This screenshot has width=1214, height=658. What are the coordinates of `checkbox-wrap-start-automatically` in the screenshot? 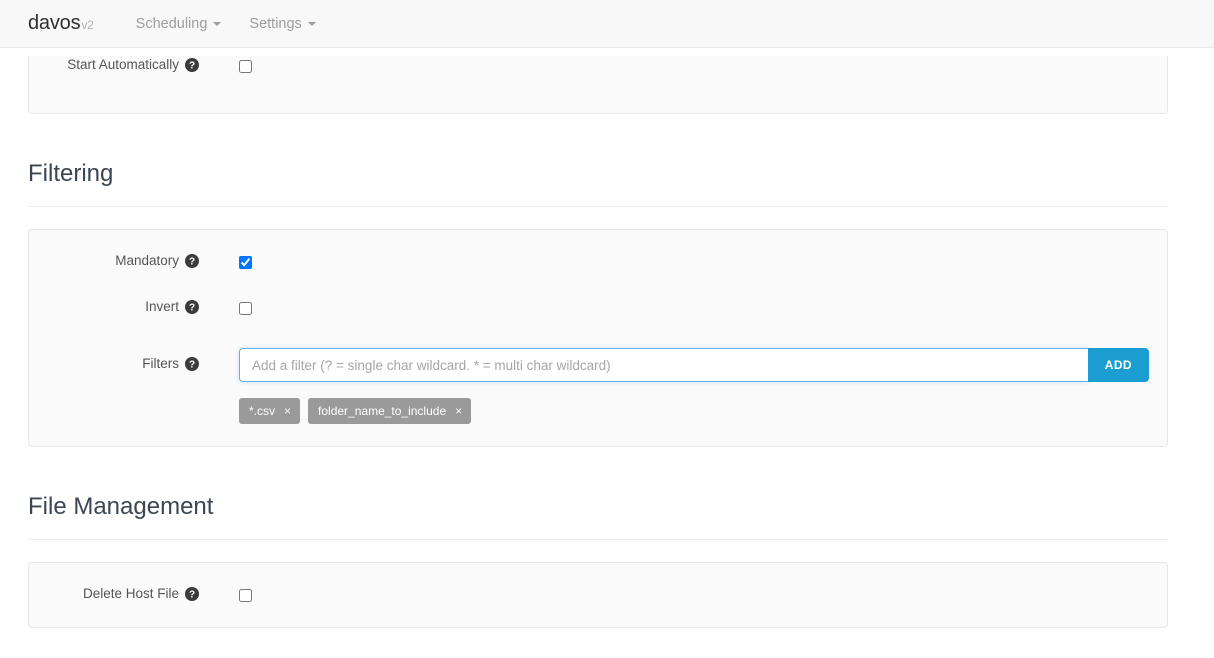 It's located at (703, 66).